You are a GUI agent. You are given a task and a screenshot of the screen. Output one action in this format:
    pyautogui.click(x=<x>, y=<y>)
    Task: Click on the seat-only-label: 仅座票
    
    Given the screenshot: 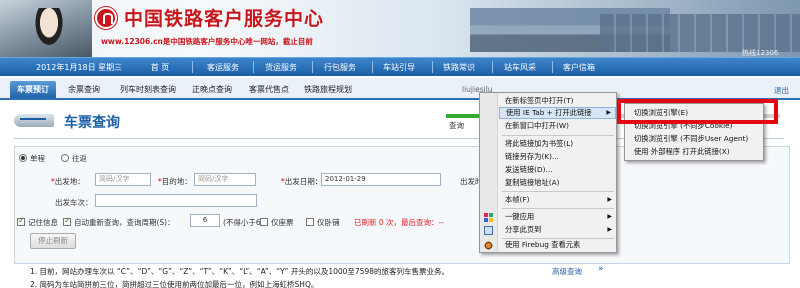 What is the action you would take?
    pyautogui.click(x=282, y=222)
    